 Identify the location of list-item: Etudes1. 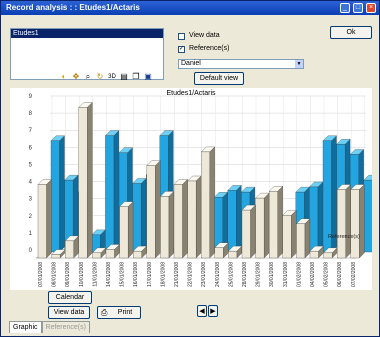
(87, 33).